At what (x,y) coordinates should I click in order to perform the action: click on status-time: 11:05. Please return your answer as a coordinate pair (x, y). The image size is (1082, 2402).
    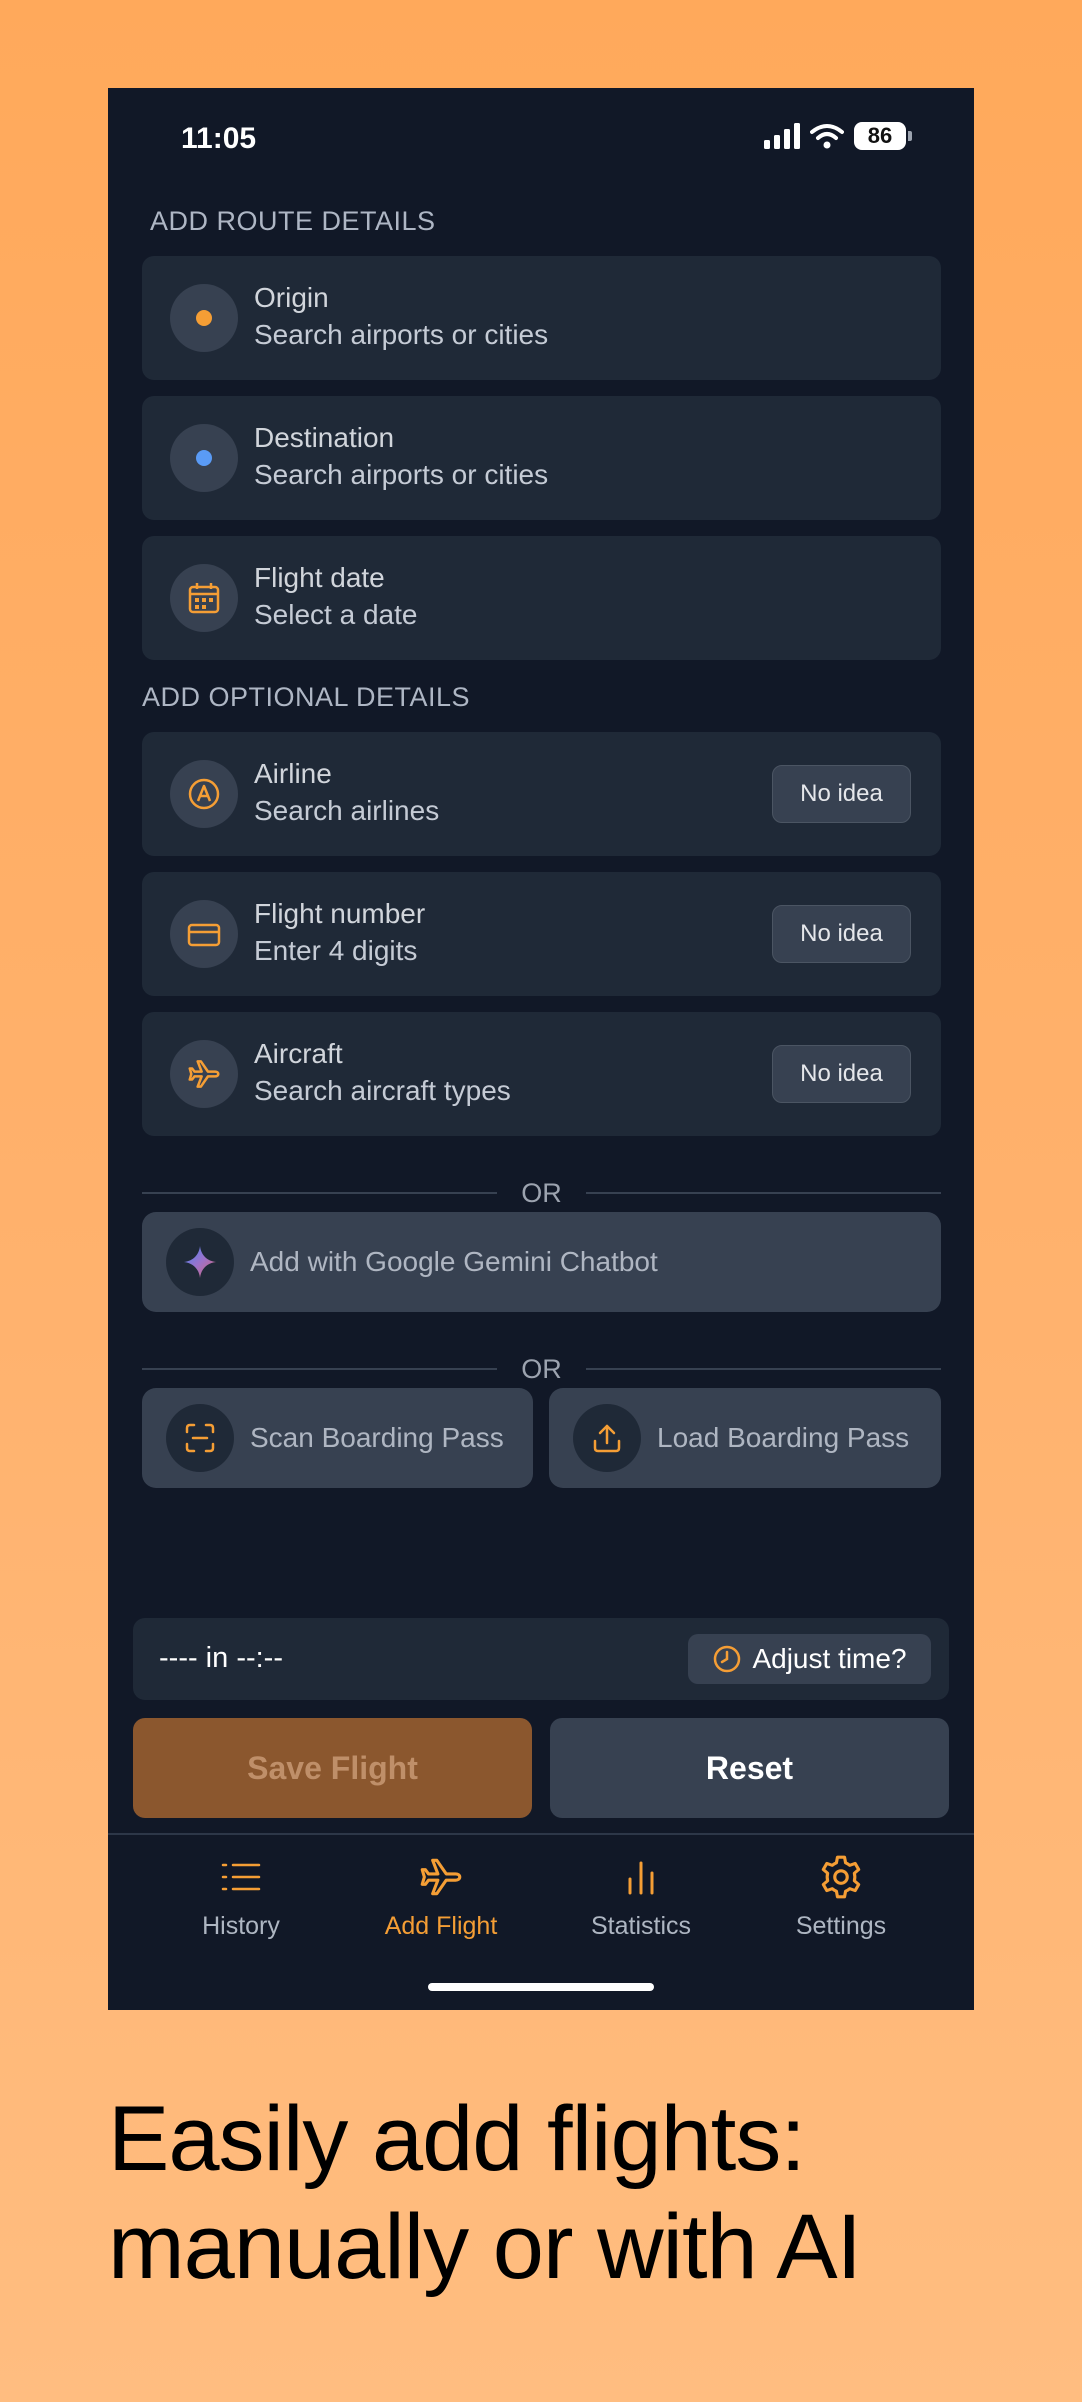
    Looking at the image, I should click on (219, 138).